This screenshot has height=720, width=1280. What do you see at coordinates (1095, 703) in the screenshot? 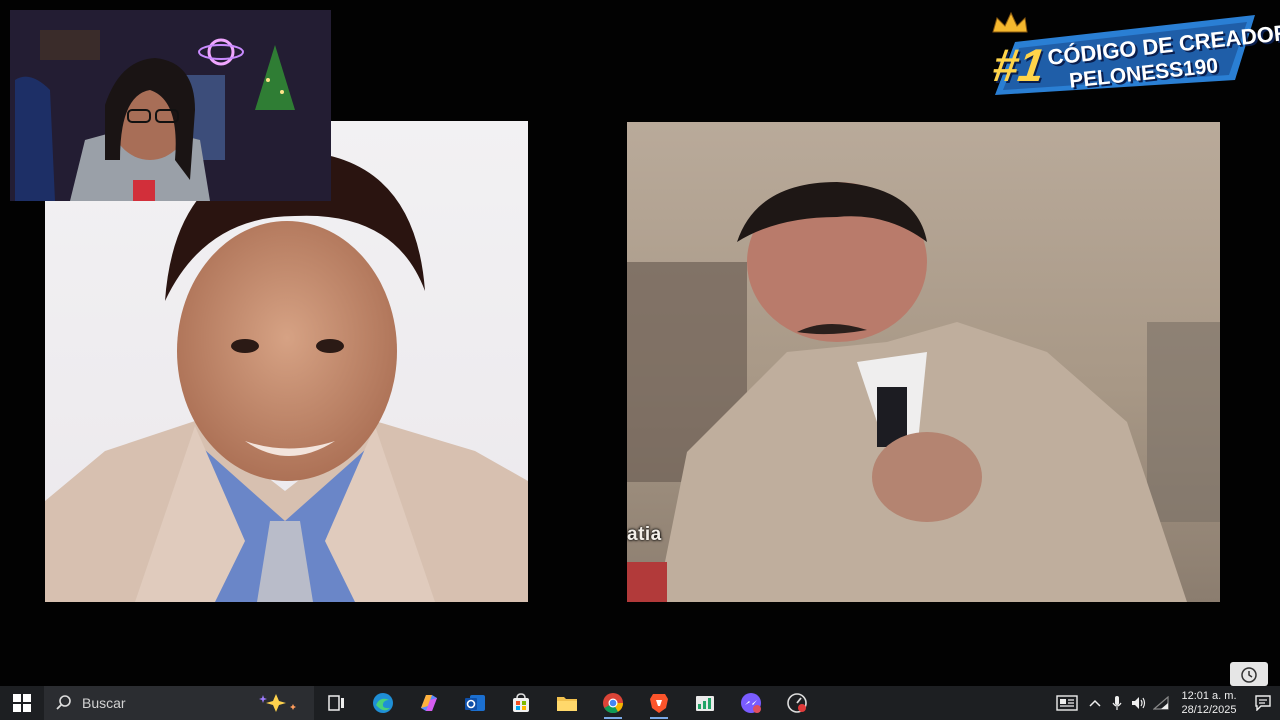
I see `chevron-up-icon` at bounding box center [1095, 703].